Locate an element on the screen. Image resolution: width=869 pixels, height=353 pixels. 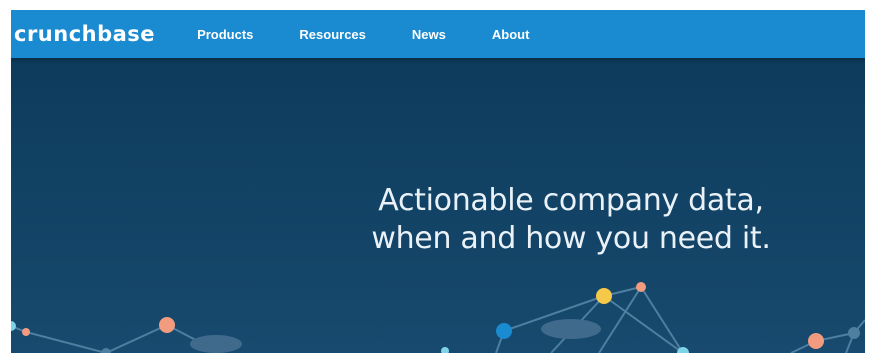
hero-headline-line-2: when and how you need it. is located at coordinates (571, 238).